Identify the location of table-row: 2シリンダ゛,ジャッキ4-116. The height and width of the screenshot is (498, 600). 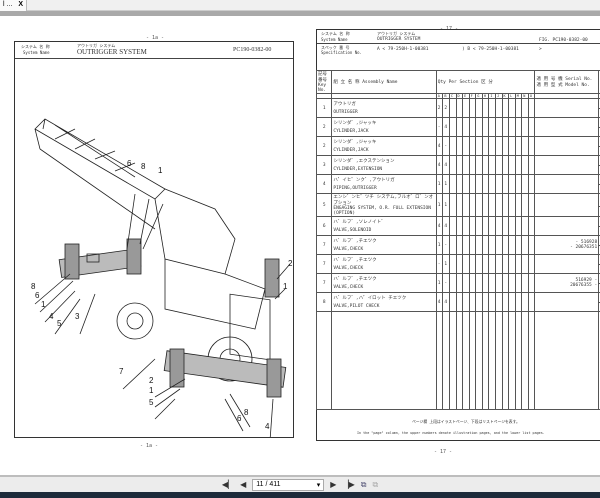
(457, 146).